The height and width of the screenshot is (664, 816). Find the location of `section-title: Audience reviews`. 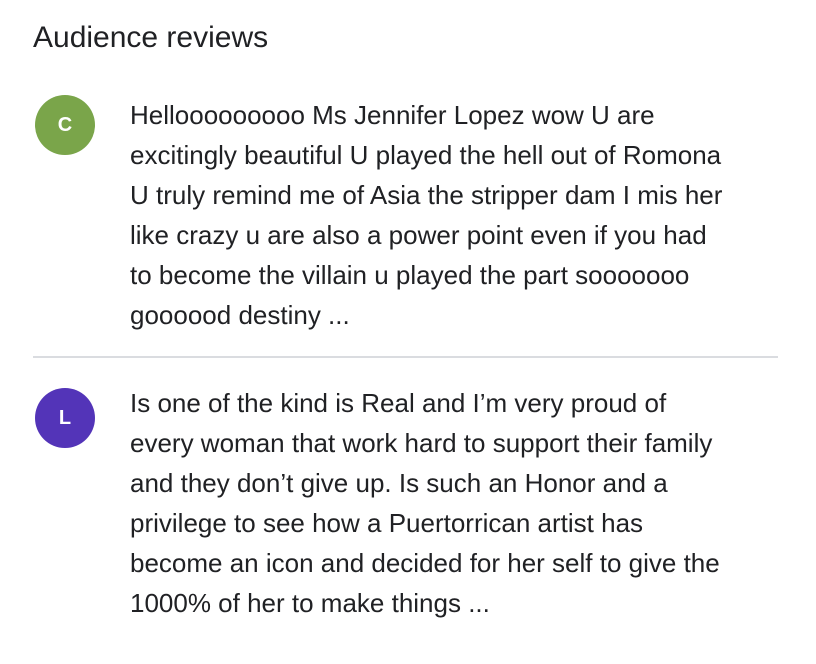

section-title: Audience reviews is located at coordinates (151, 37).